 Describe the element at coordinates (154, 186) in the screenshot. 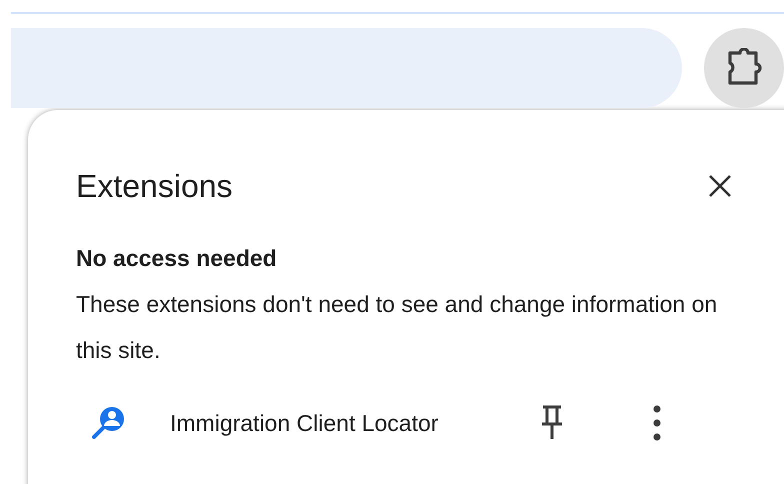

I see `popup-title: Extensions` at that location.